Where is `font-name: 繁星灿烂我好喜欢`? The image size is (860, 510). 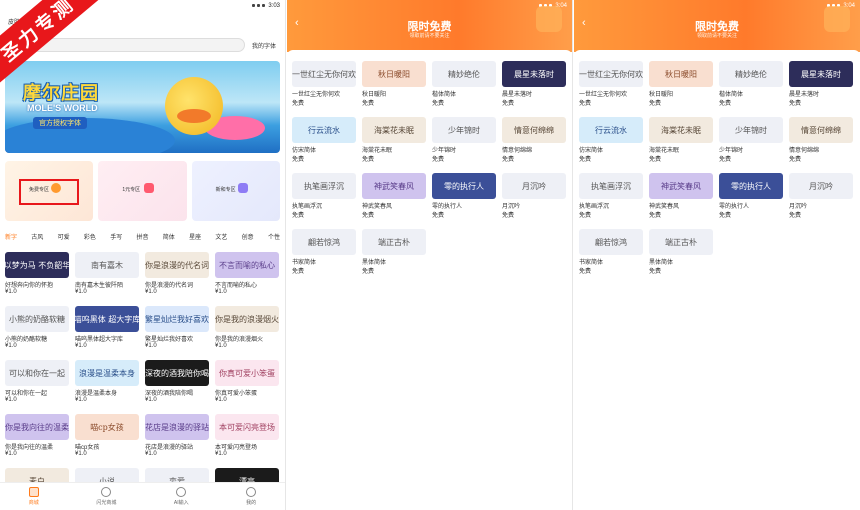
font-name: 繁星灿烂我好喜欢 is located at coordinates (169, 340).